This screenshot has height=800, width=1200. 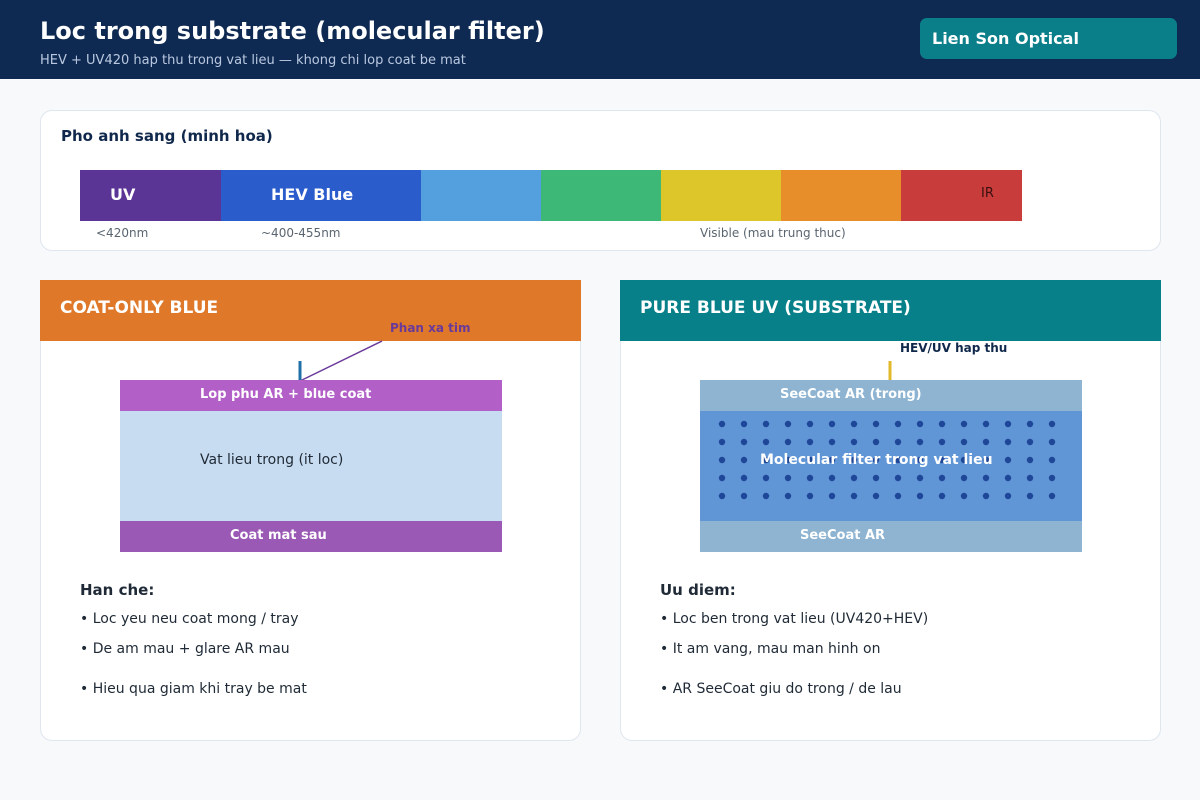 What do you see at coordinates (312, 194) in the screenshot?
I see `band-hev-label: HEV Blue` at bounding box center [312, 194].